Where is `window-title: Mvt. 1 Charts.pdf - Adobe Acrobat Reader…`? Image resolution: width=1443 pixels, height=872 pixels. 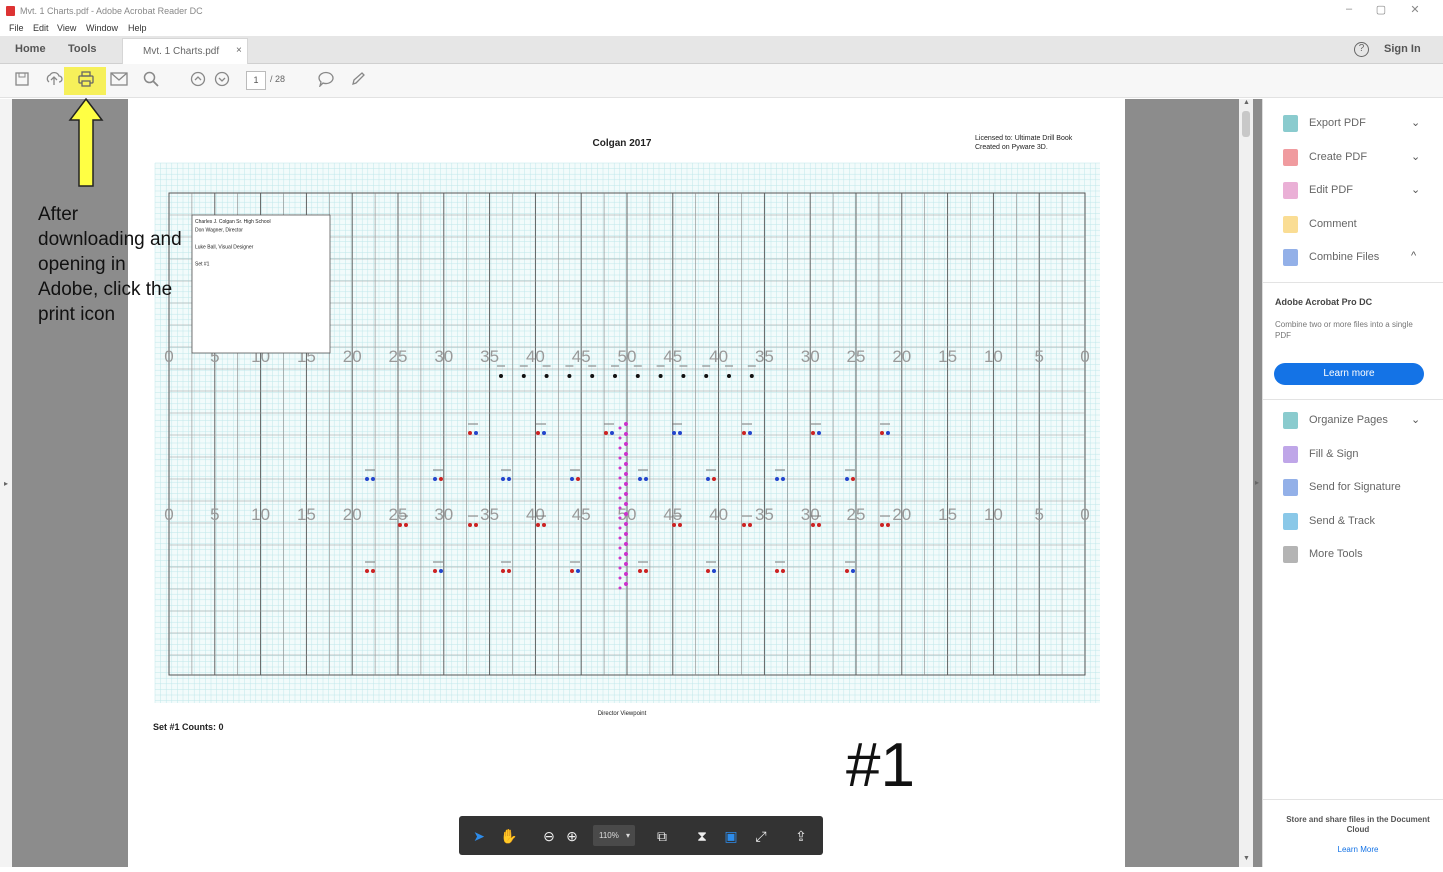
window-title: Mvt. 1 Charts.pdf - Adobe Acrobat Reader… is located at coordinates (111, 11).